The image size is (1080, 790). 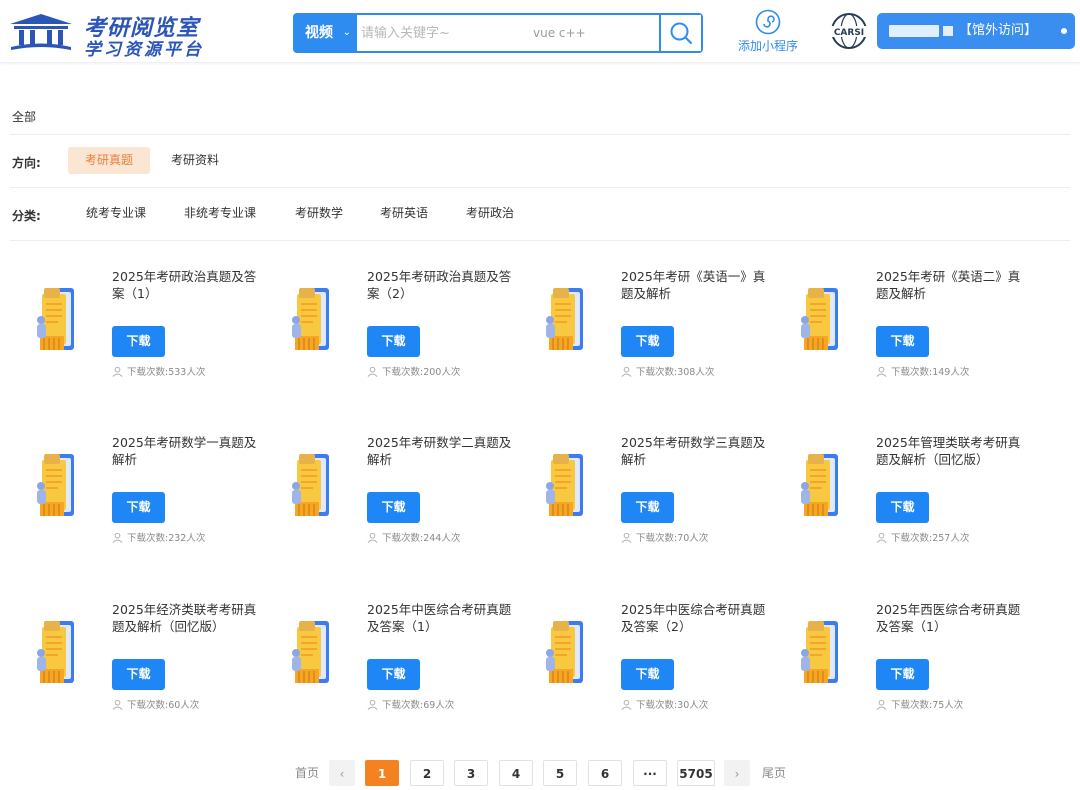 I want to click on resource-card: 2025年中医综合考研真题及答案（2） 下载 下载次数:30人次, so click(x=638, y=661).